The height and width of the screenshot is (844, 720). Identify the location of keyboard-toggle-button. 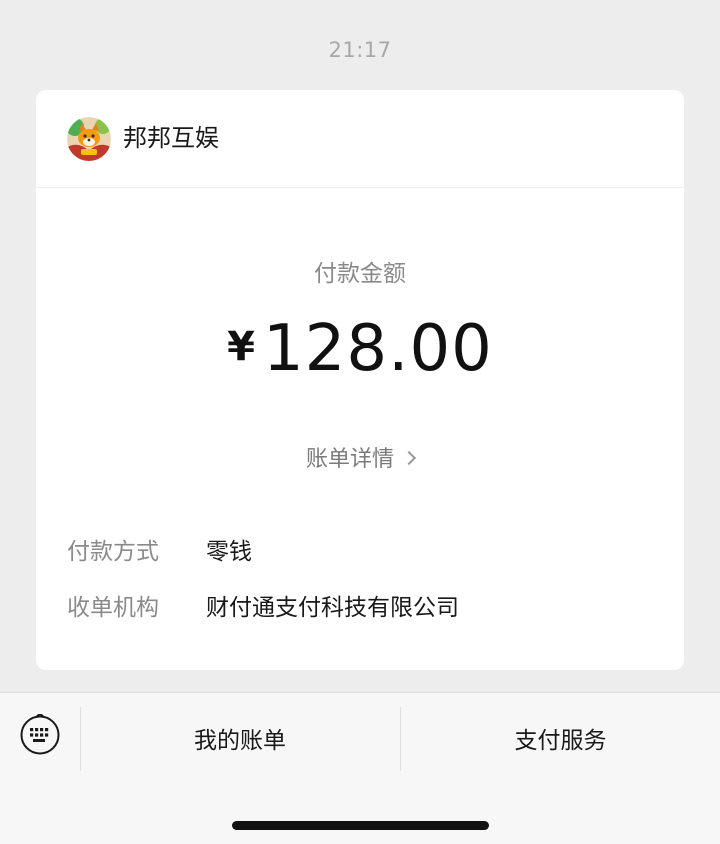
(40, 734).